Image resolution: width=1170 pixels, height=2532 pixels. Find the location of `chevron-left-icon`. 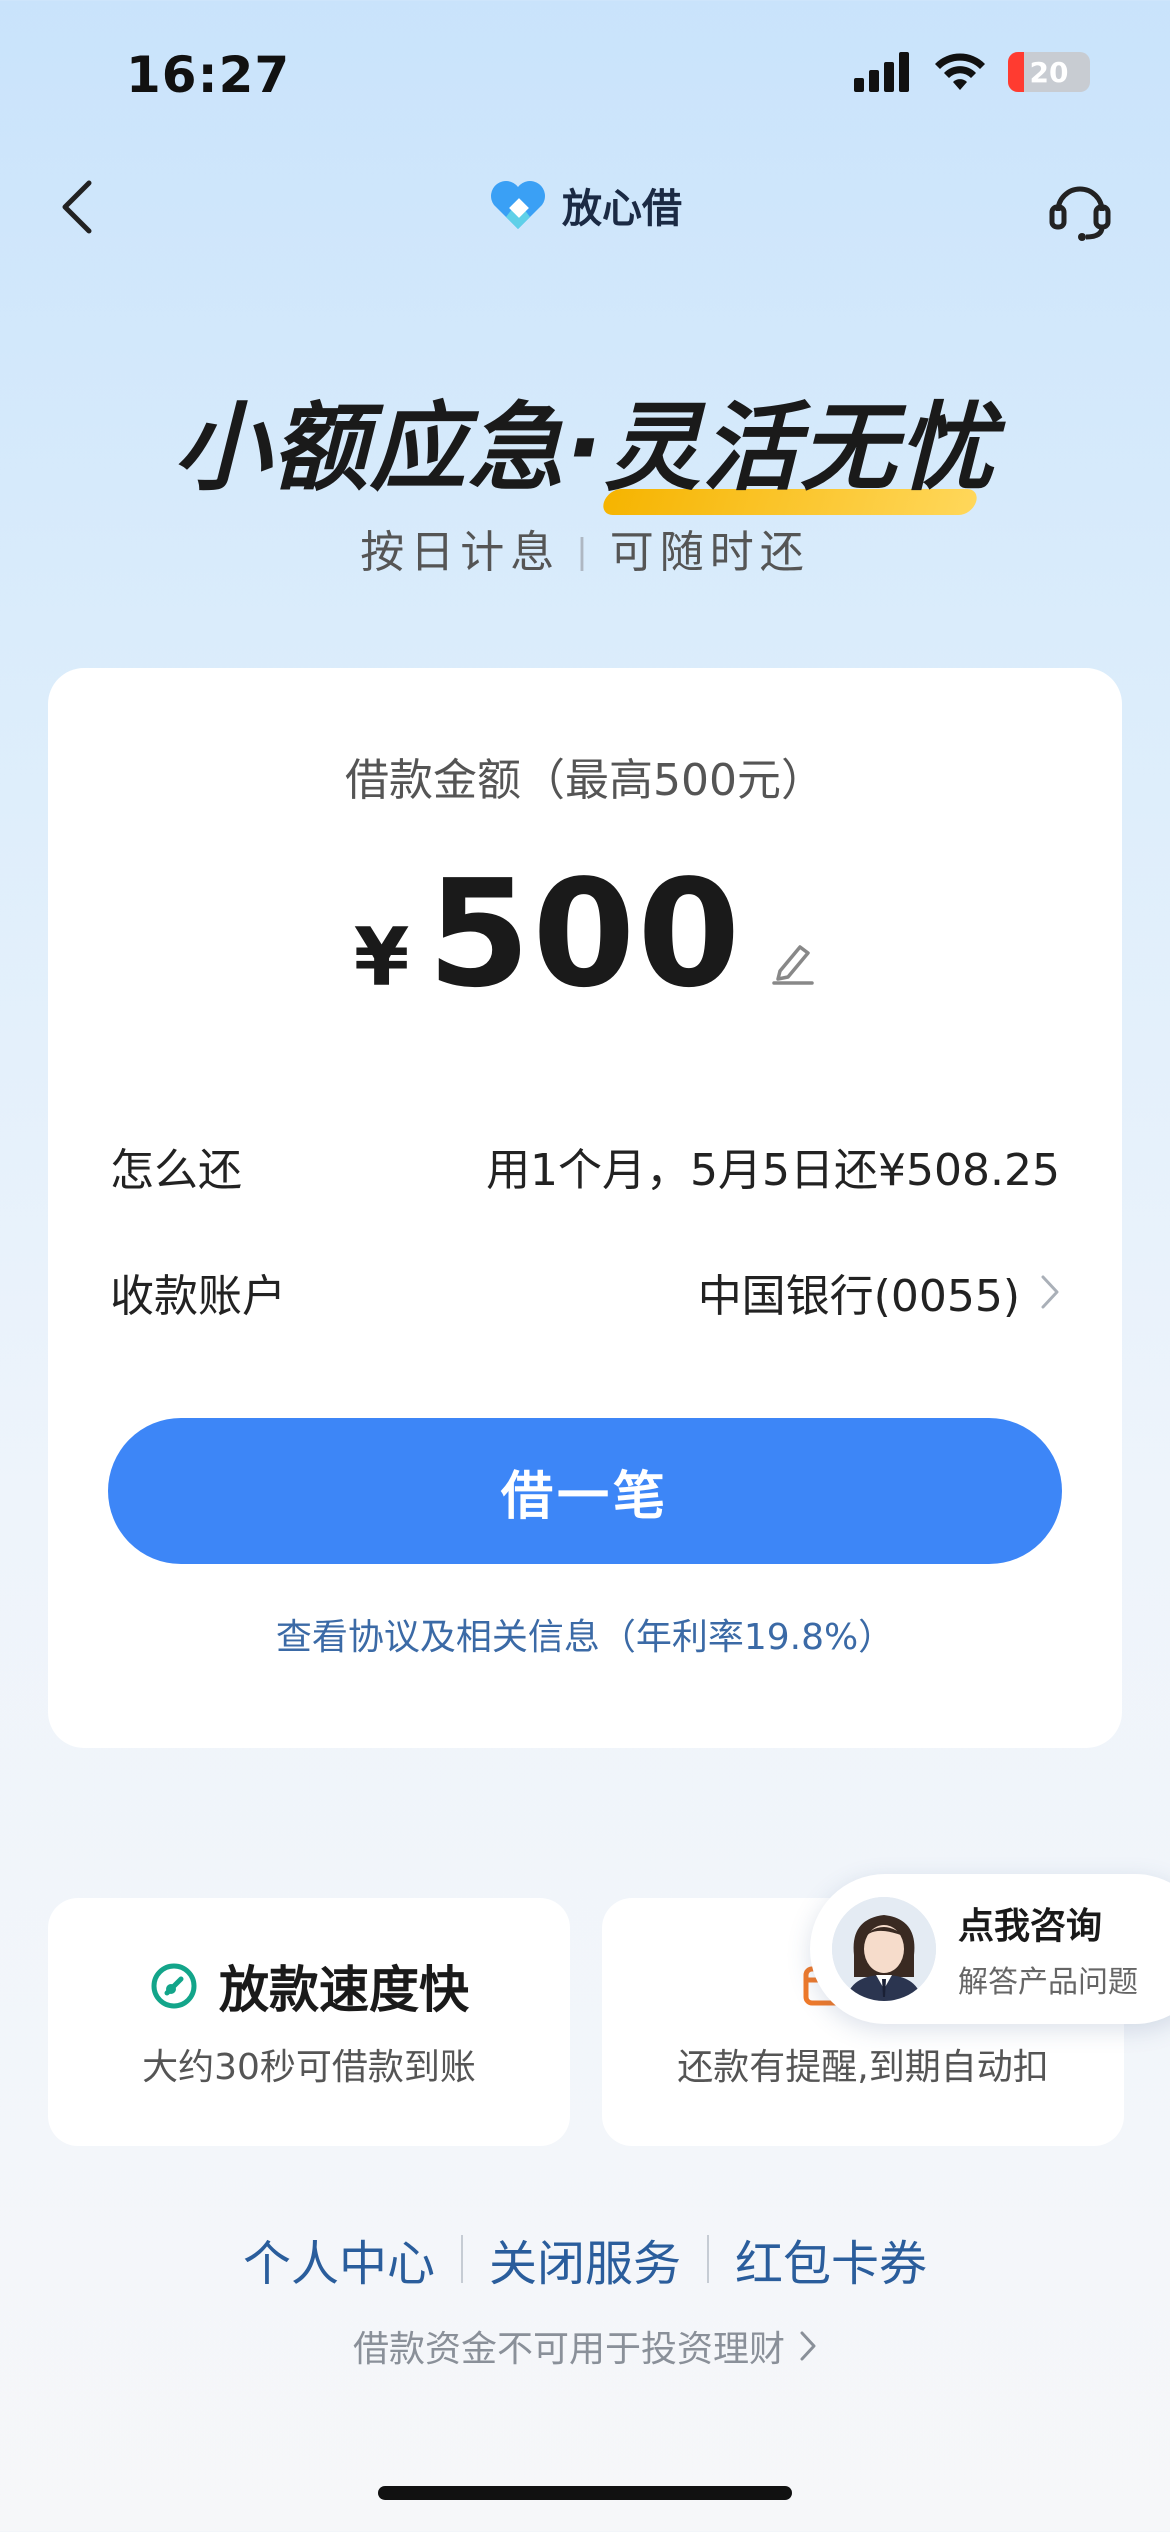

chevron-left-icon is located at coordinates (77, 207).